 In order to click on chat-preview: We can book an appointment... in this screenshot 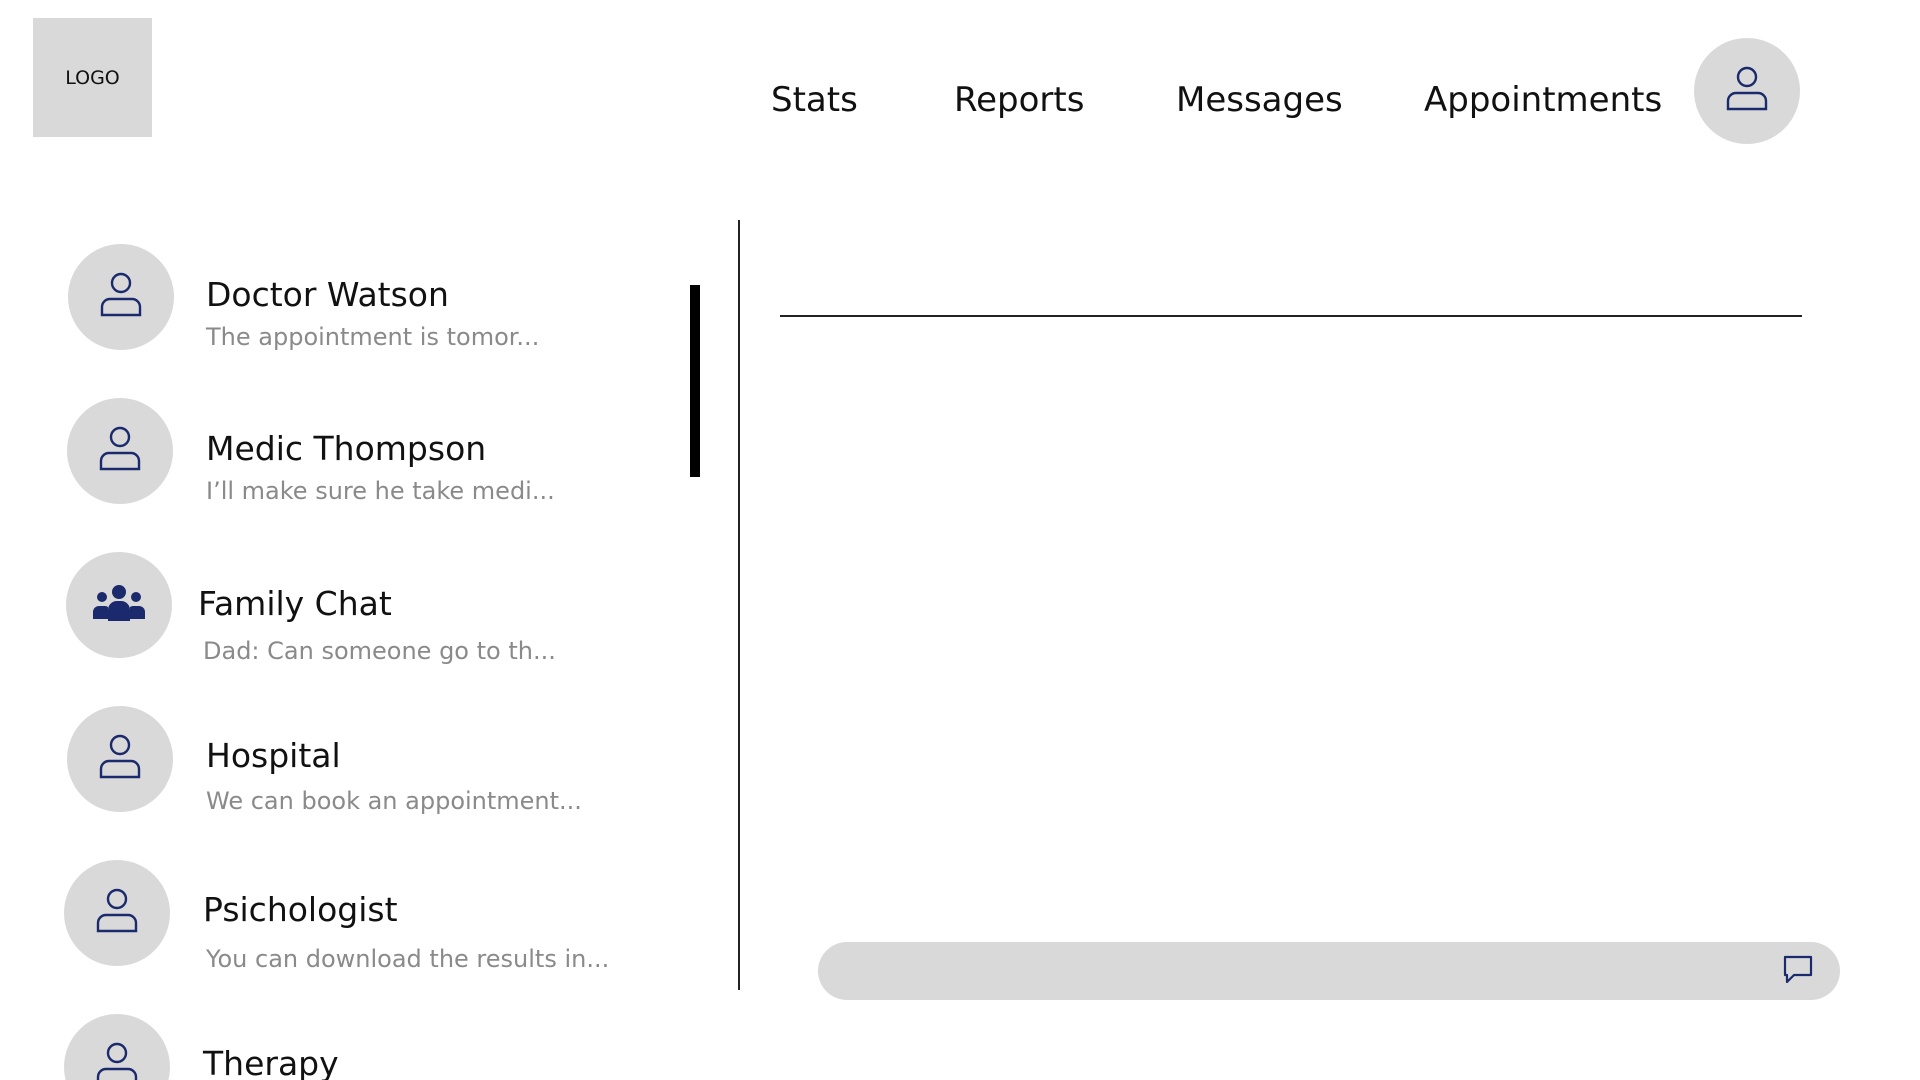, I will do `click(394, 801)`.